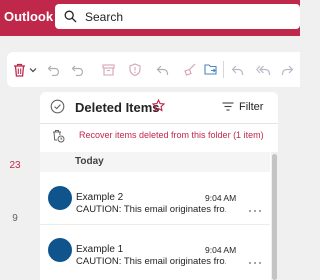  I want to click on search-input: Search, so click(104, 17).